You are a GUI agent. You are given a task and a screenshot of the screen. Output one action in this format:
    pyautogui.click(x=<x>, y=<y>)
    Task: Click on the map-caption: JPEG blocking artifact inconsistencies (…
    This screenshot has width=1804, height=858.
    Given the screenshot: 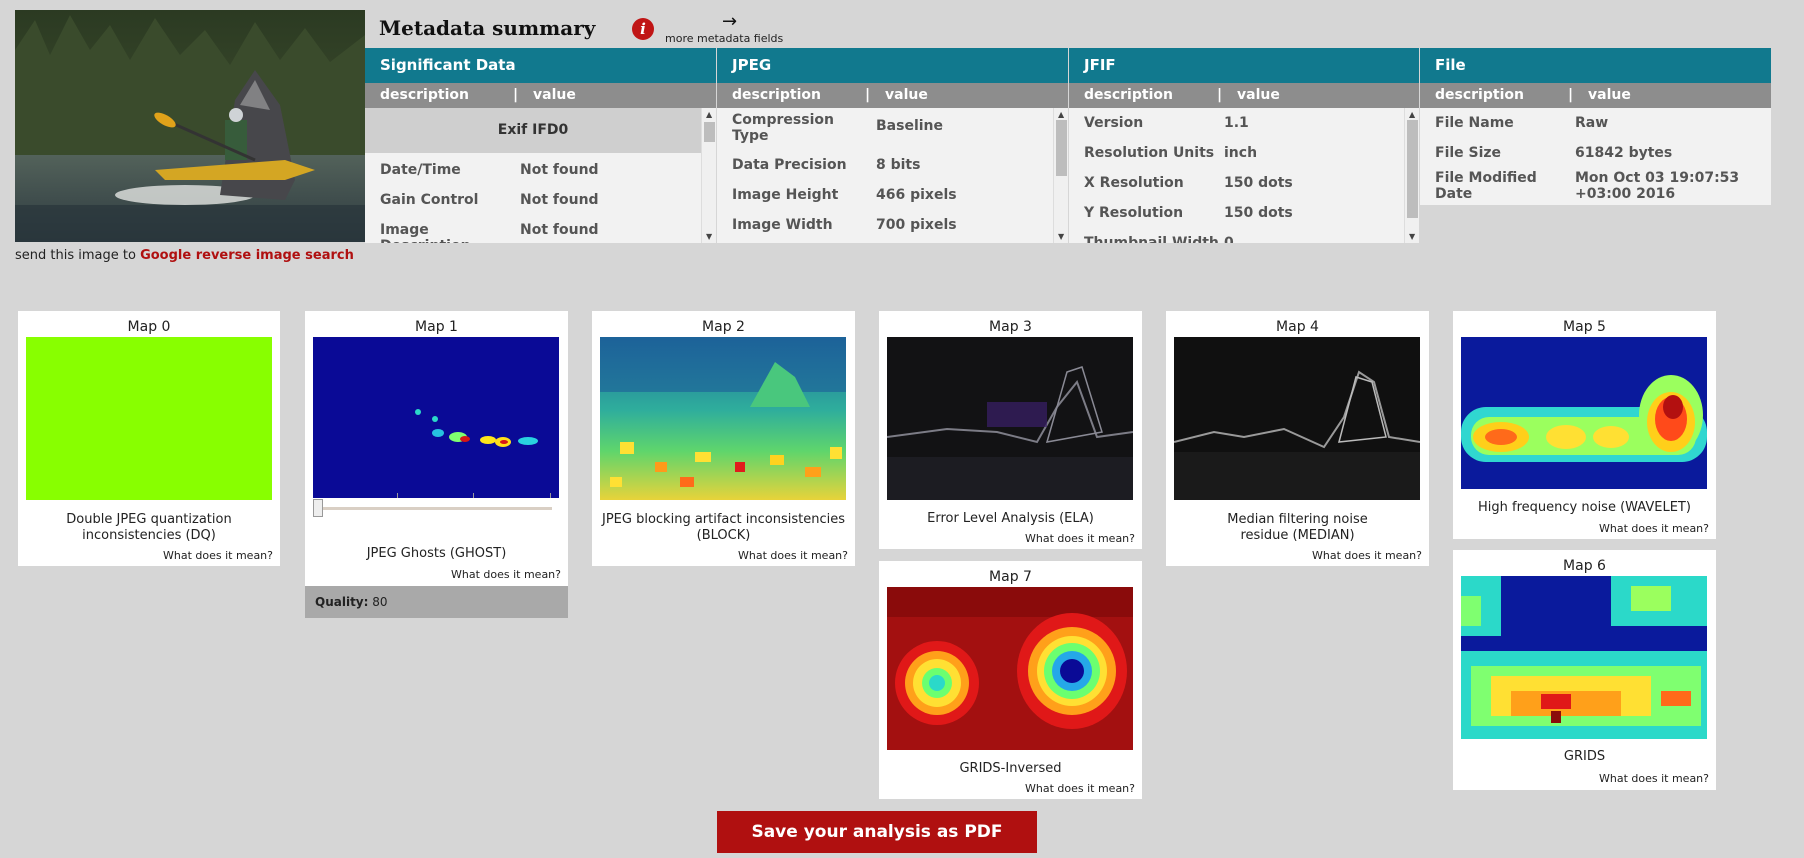 What is the action you would take?
    pyautogui.click(x=723, y=527)
    